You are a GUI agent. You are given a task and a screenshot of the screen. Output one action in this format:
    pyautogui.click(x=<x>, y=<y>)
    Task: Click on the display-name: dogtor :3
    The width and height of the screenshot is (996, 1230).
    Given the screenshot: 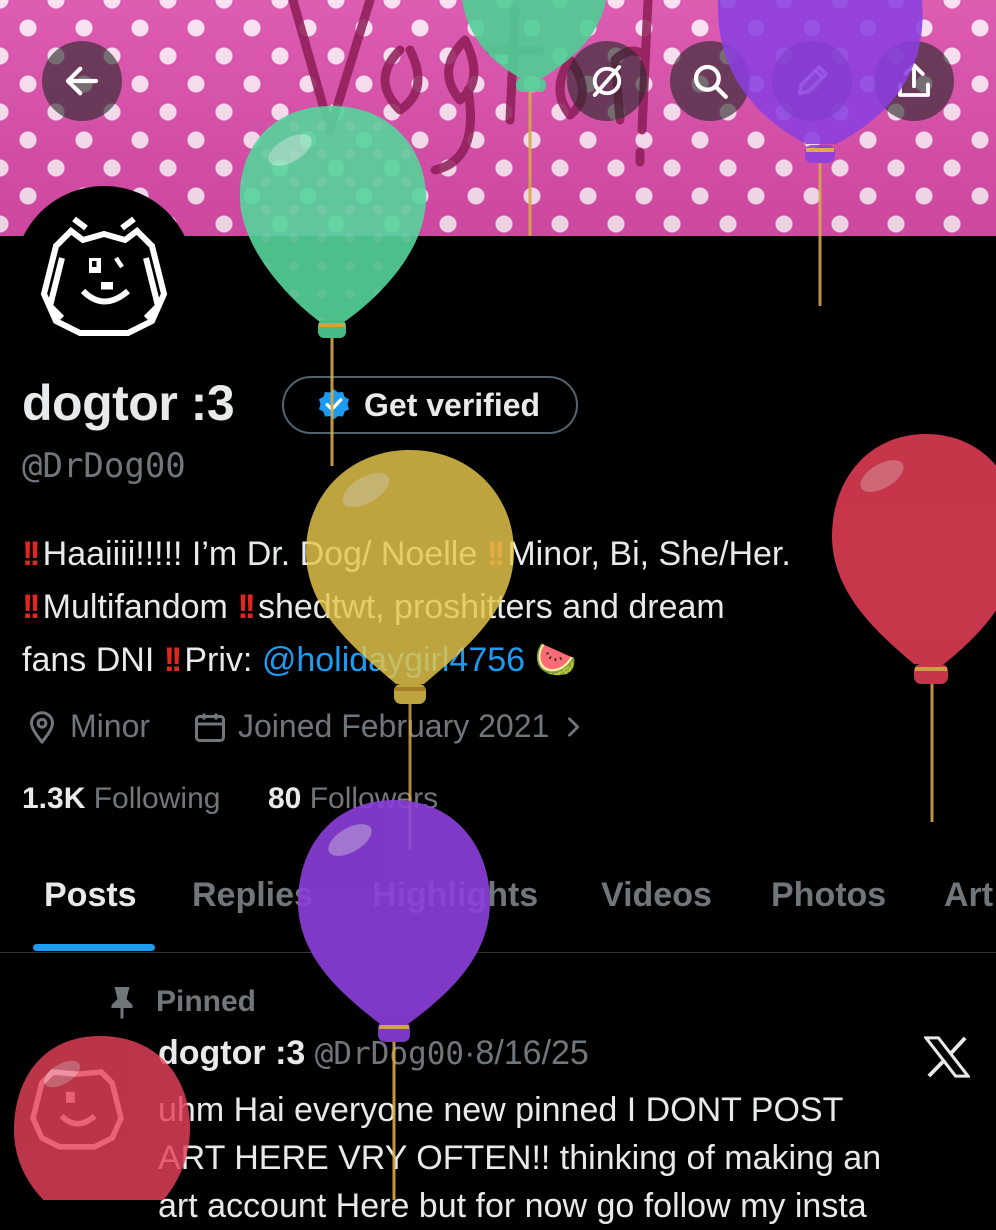 What is the action you would take?
    pyautogui.click(x=128, y=403)
    